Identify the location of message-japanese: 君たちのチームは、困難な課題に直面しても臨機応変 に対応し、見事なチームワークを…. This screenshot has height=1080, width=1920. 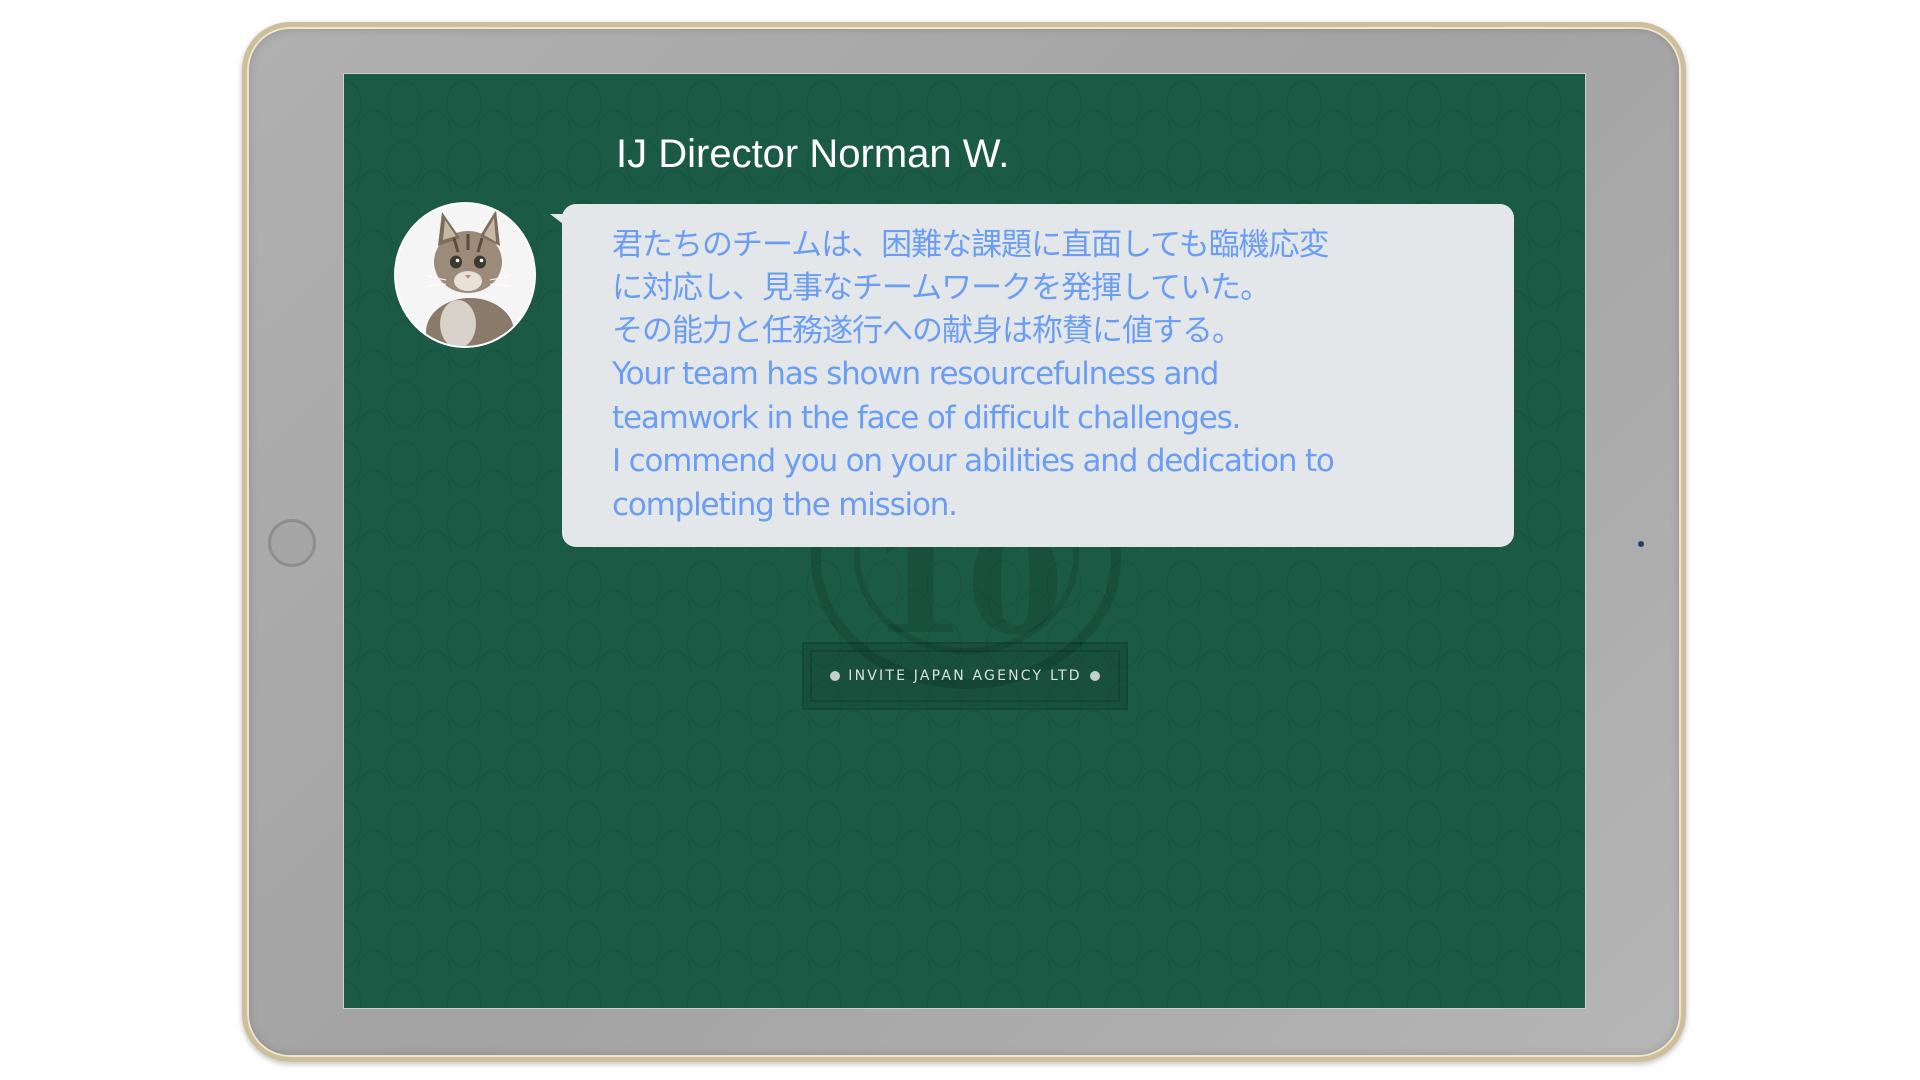
(971, 288).